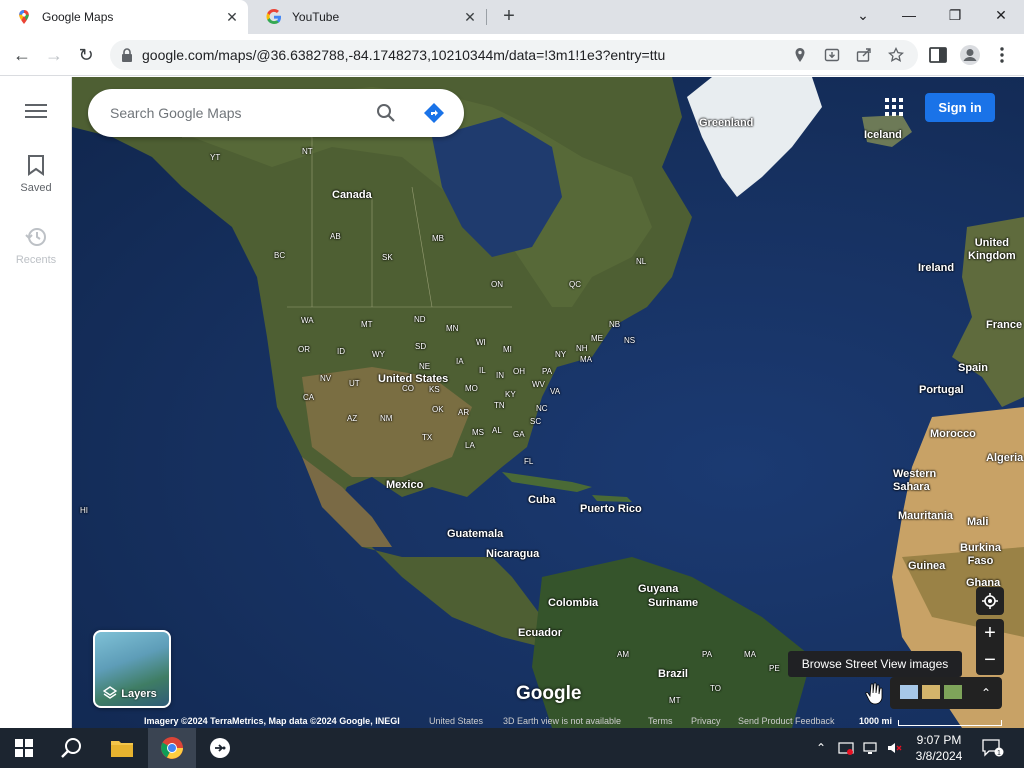 The height and width of the screenshot is (768, 1024). What do you see at coordinates (950, 723) in the screenshot?
I see `scale-bar` at bounding box center [950, 723].